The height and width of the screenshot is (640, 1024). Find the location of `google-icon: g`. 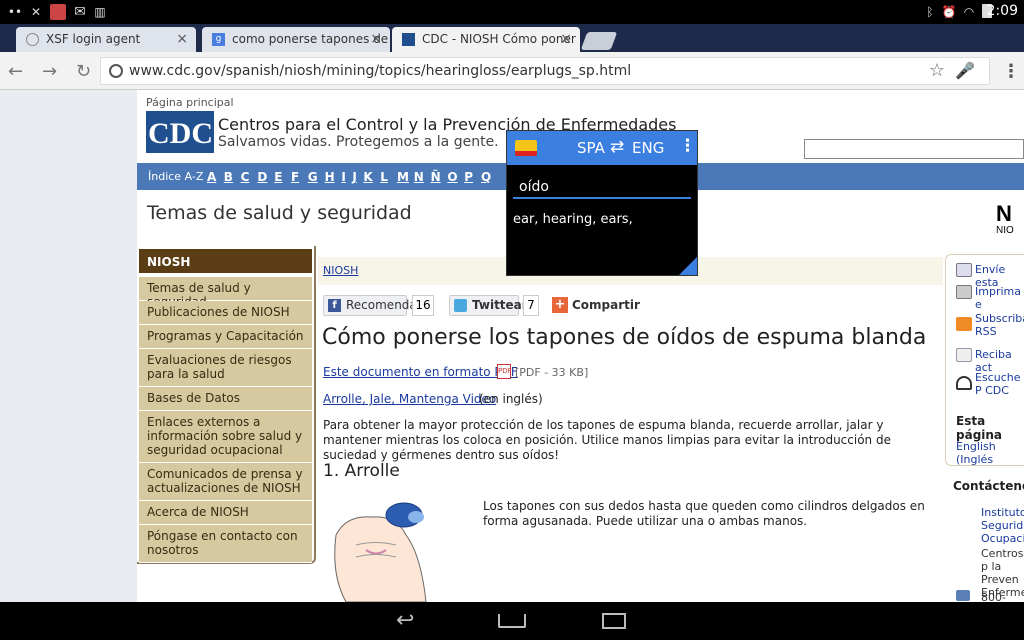

google-icon: g is located at coordinates (218, 39).